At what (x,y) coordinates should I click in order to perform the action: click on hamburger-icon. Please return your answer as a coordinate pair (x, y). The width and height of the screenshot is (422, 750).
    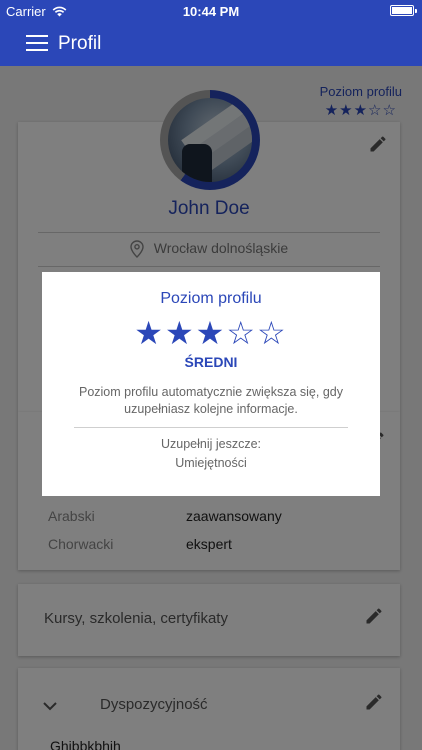
    Looking at the image, I should click on (37, 43).